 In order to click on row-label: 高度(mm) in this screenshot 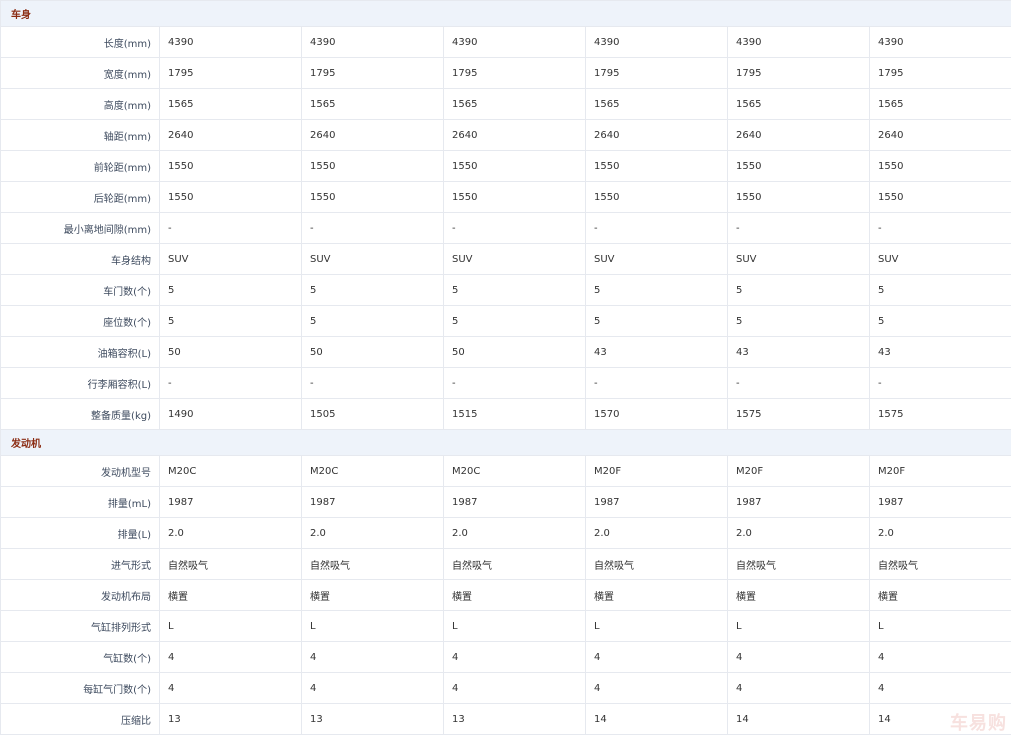, I will do `click(80, 104)`.